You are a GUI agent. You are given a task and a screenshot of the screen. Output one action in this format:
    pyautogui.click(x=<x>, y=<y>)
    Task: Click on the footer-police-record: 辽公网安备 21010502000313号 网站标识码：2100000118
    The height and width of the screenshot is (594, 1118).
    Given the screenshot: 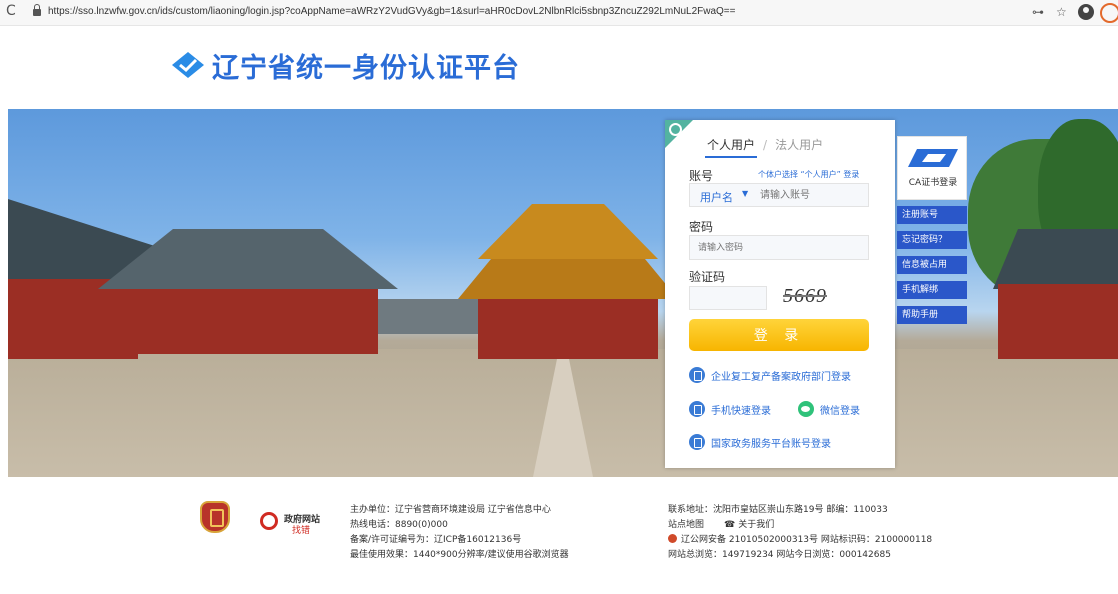 What is the action you would take?
    pyautogui.click(x=800, y=538)
    